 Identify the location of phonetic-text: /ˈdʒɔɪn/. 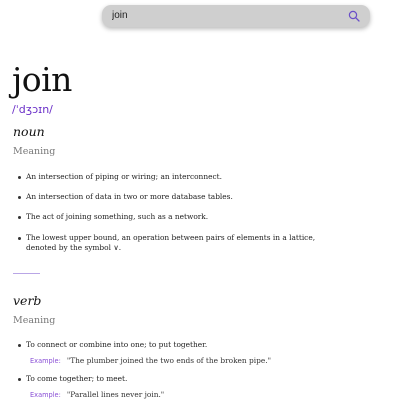
(32, 109).